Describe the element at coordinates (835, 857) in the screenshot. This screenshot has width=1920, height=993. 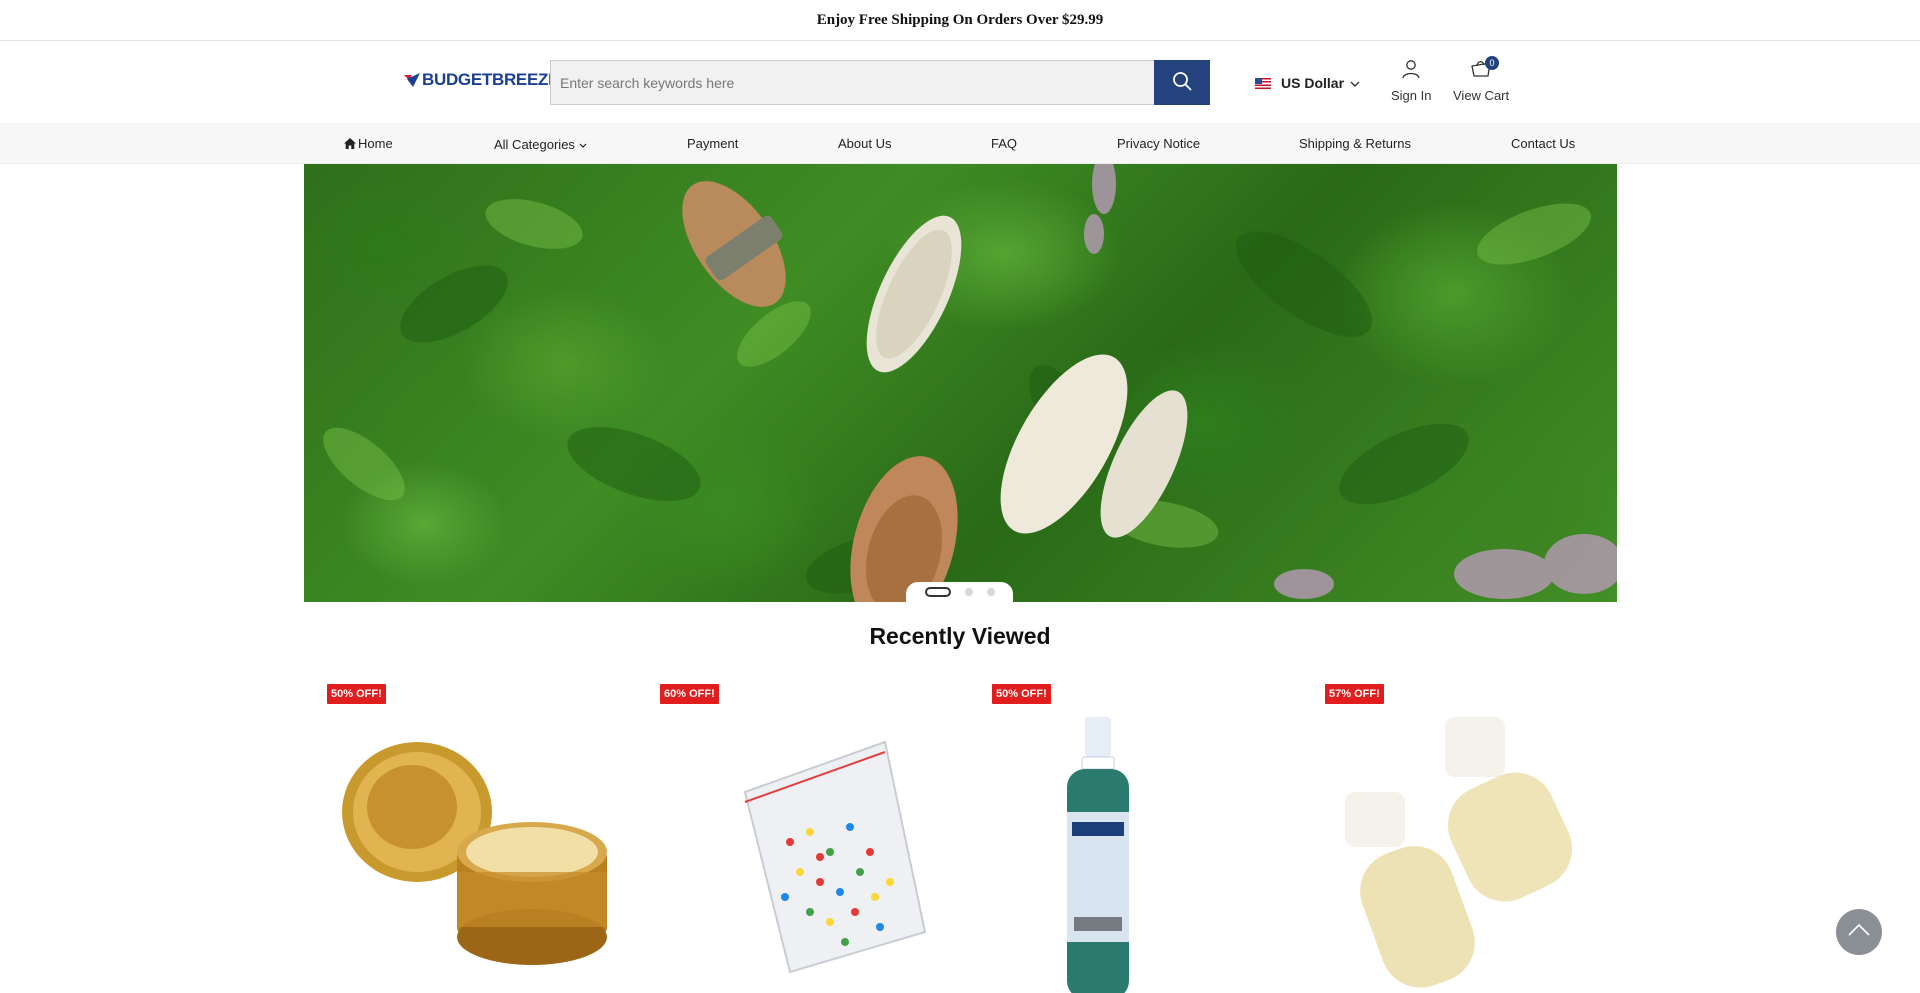
I see `led-bag-image` at that location.